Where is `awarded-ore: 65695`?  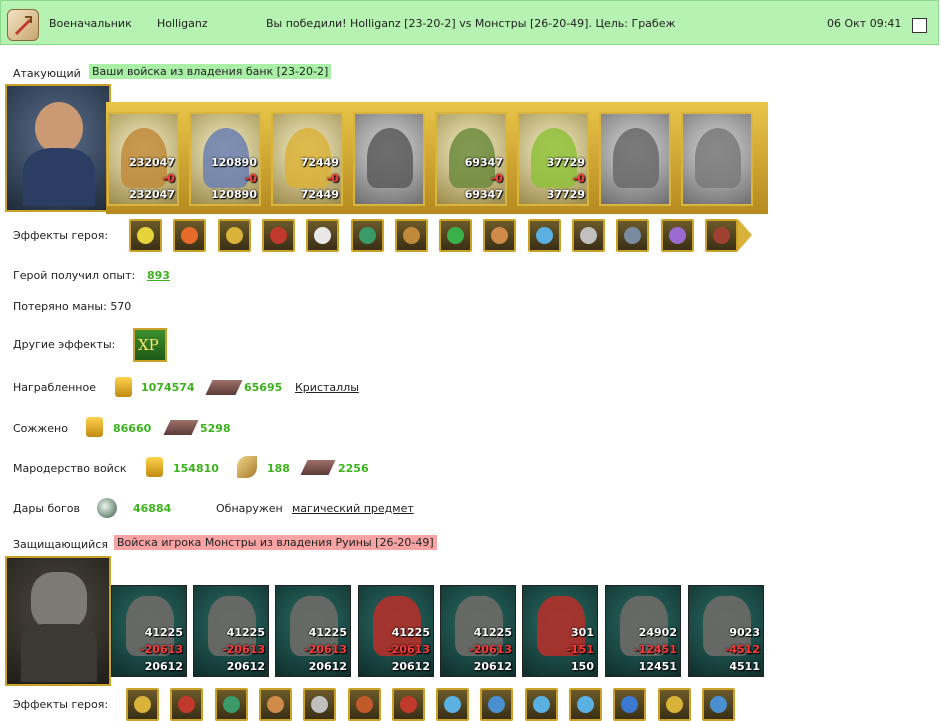 awarded-ore: 65695 is located at coordinates (263, 387).